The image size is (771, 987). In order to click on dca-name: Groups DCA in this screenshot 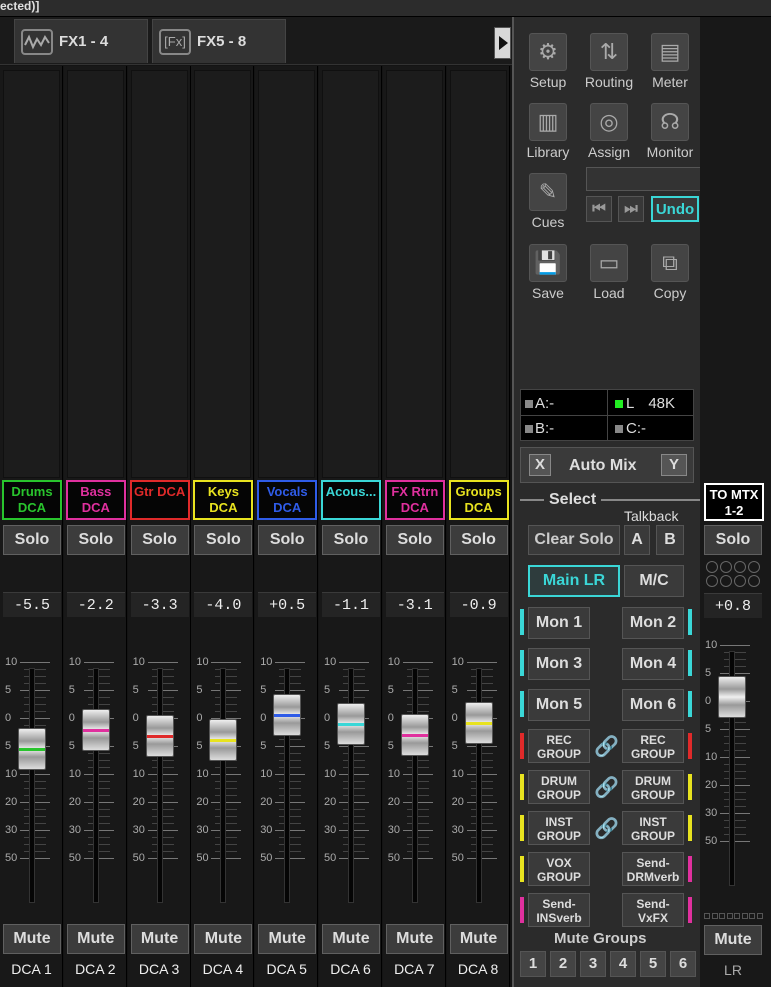, I will do `click(478, 500)`.